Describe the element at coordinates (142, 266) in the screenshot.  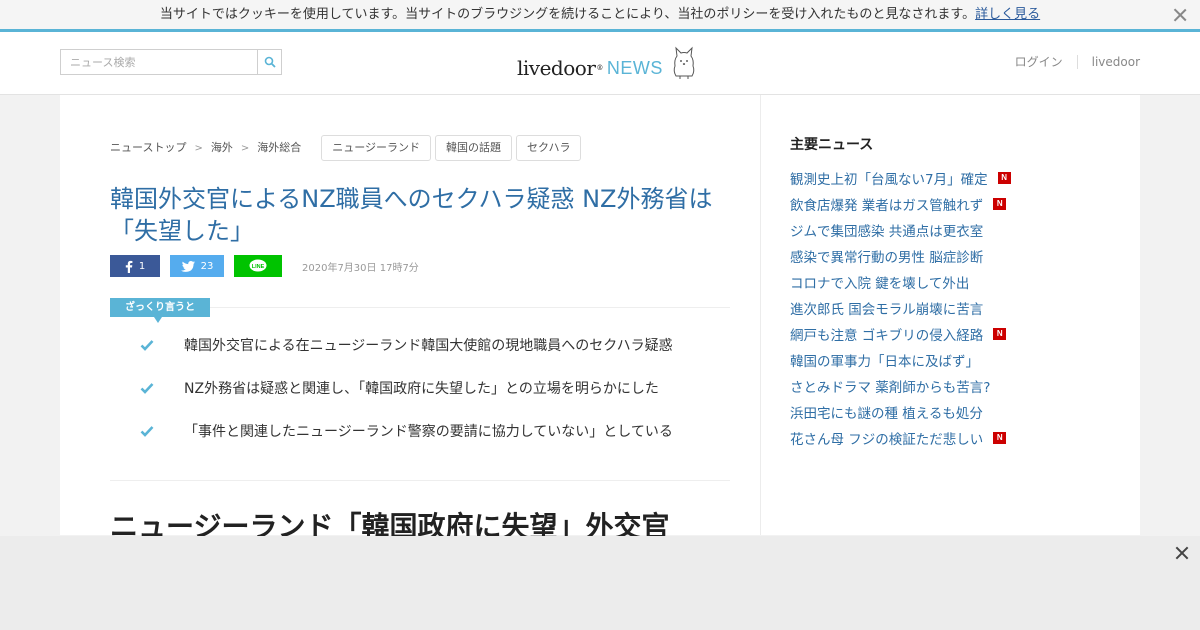
I see `facebook-share-count: 1` at that location.